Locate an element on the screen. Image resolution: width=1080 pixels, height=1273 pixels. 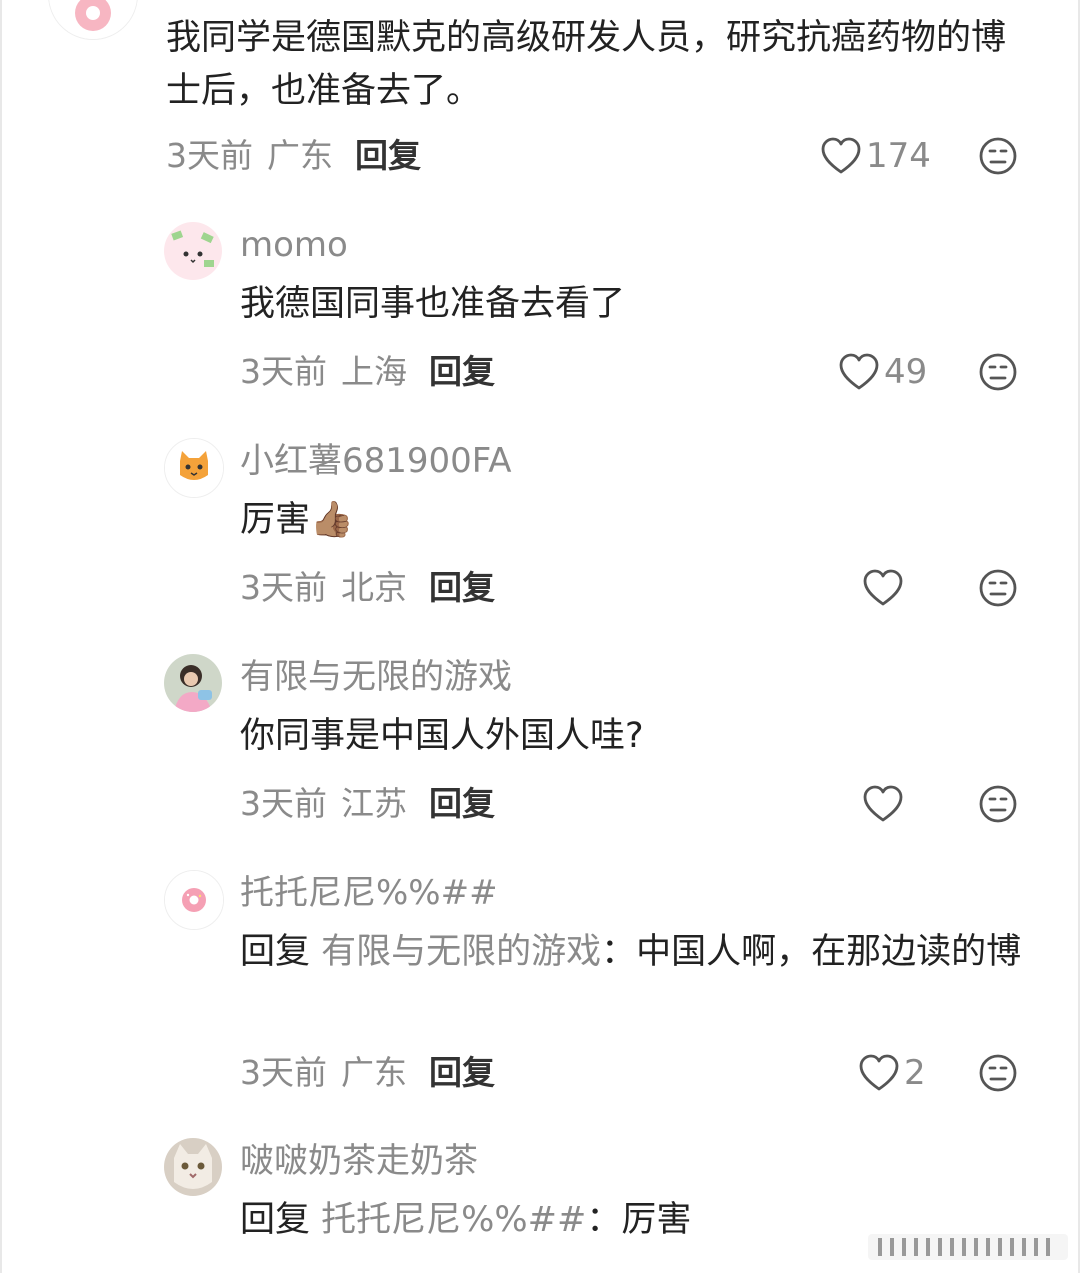
reply-body: ：中国人啊，在那边读的博 is located at coordinates (811, 952).